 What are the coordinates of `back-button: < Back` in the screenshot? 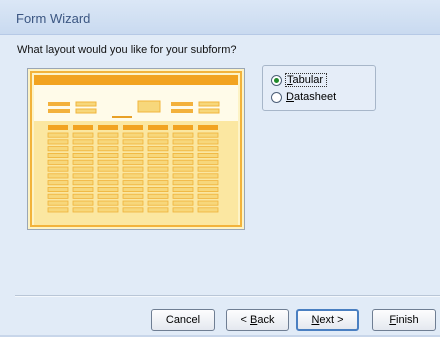 It's located at (257, 320).